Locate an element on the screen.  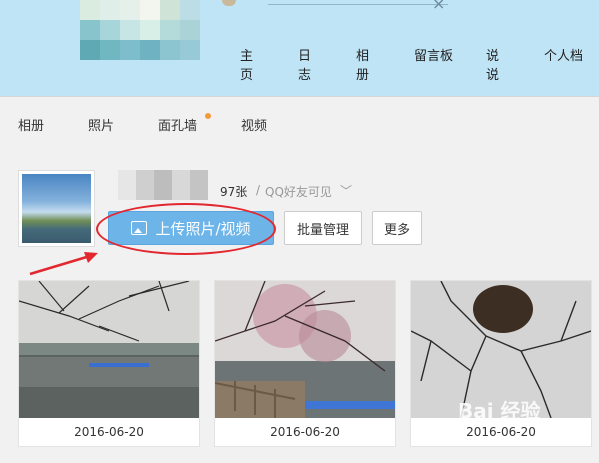
tab-videos: 视频 is located at coordinates (254, 124).